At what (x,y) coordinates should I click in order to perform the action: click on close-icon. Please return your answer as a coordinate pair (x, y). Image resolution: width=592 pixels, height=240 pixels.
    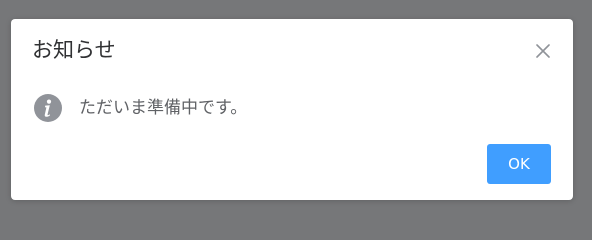
    Looking at the image, I should click on (543, 51).